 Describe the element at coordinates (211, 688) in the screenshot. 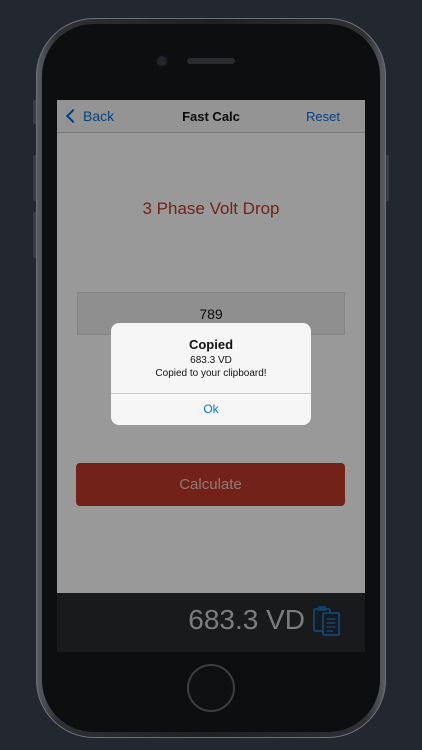

I see `home-button` at that location.